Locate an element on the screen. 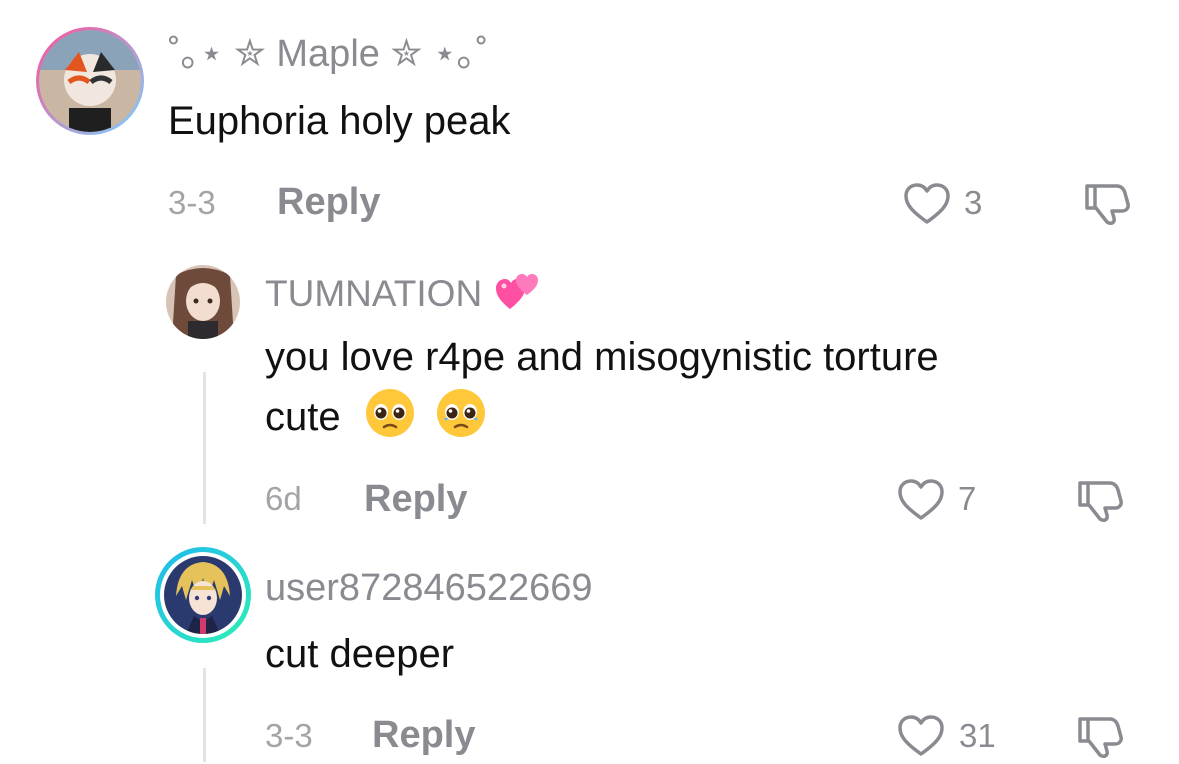  comment-text-line: you love r4pe and misogynistic torture is located at coordinates (602, 357).